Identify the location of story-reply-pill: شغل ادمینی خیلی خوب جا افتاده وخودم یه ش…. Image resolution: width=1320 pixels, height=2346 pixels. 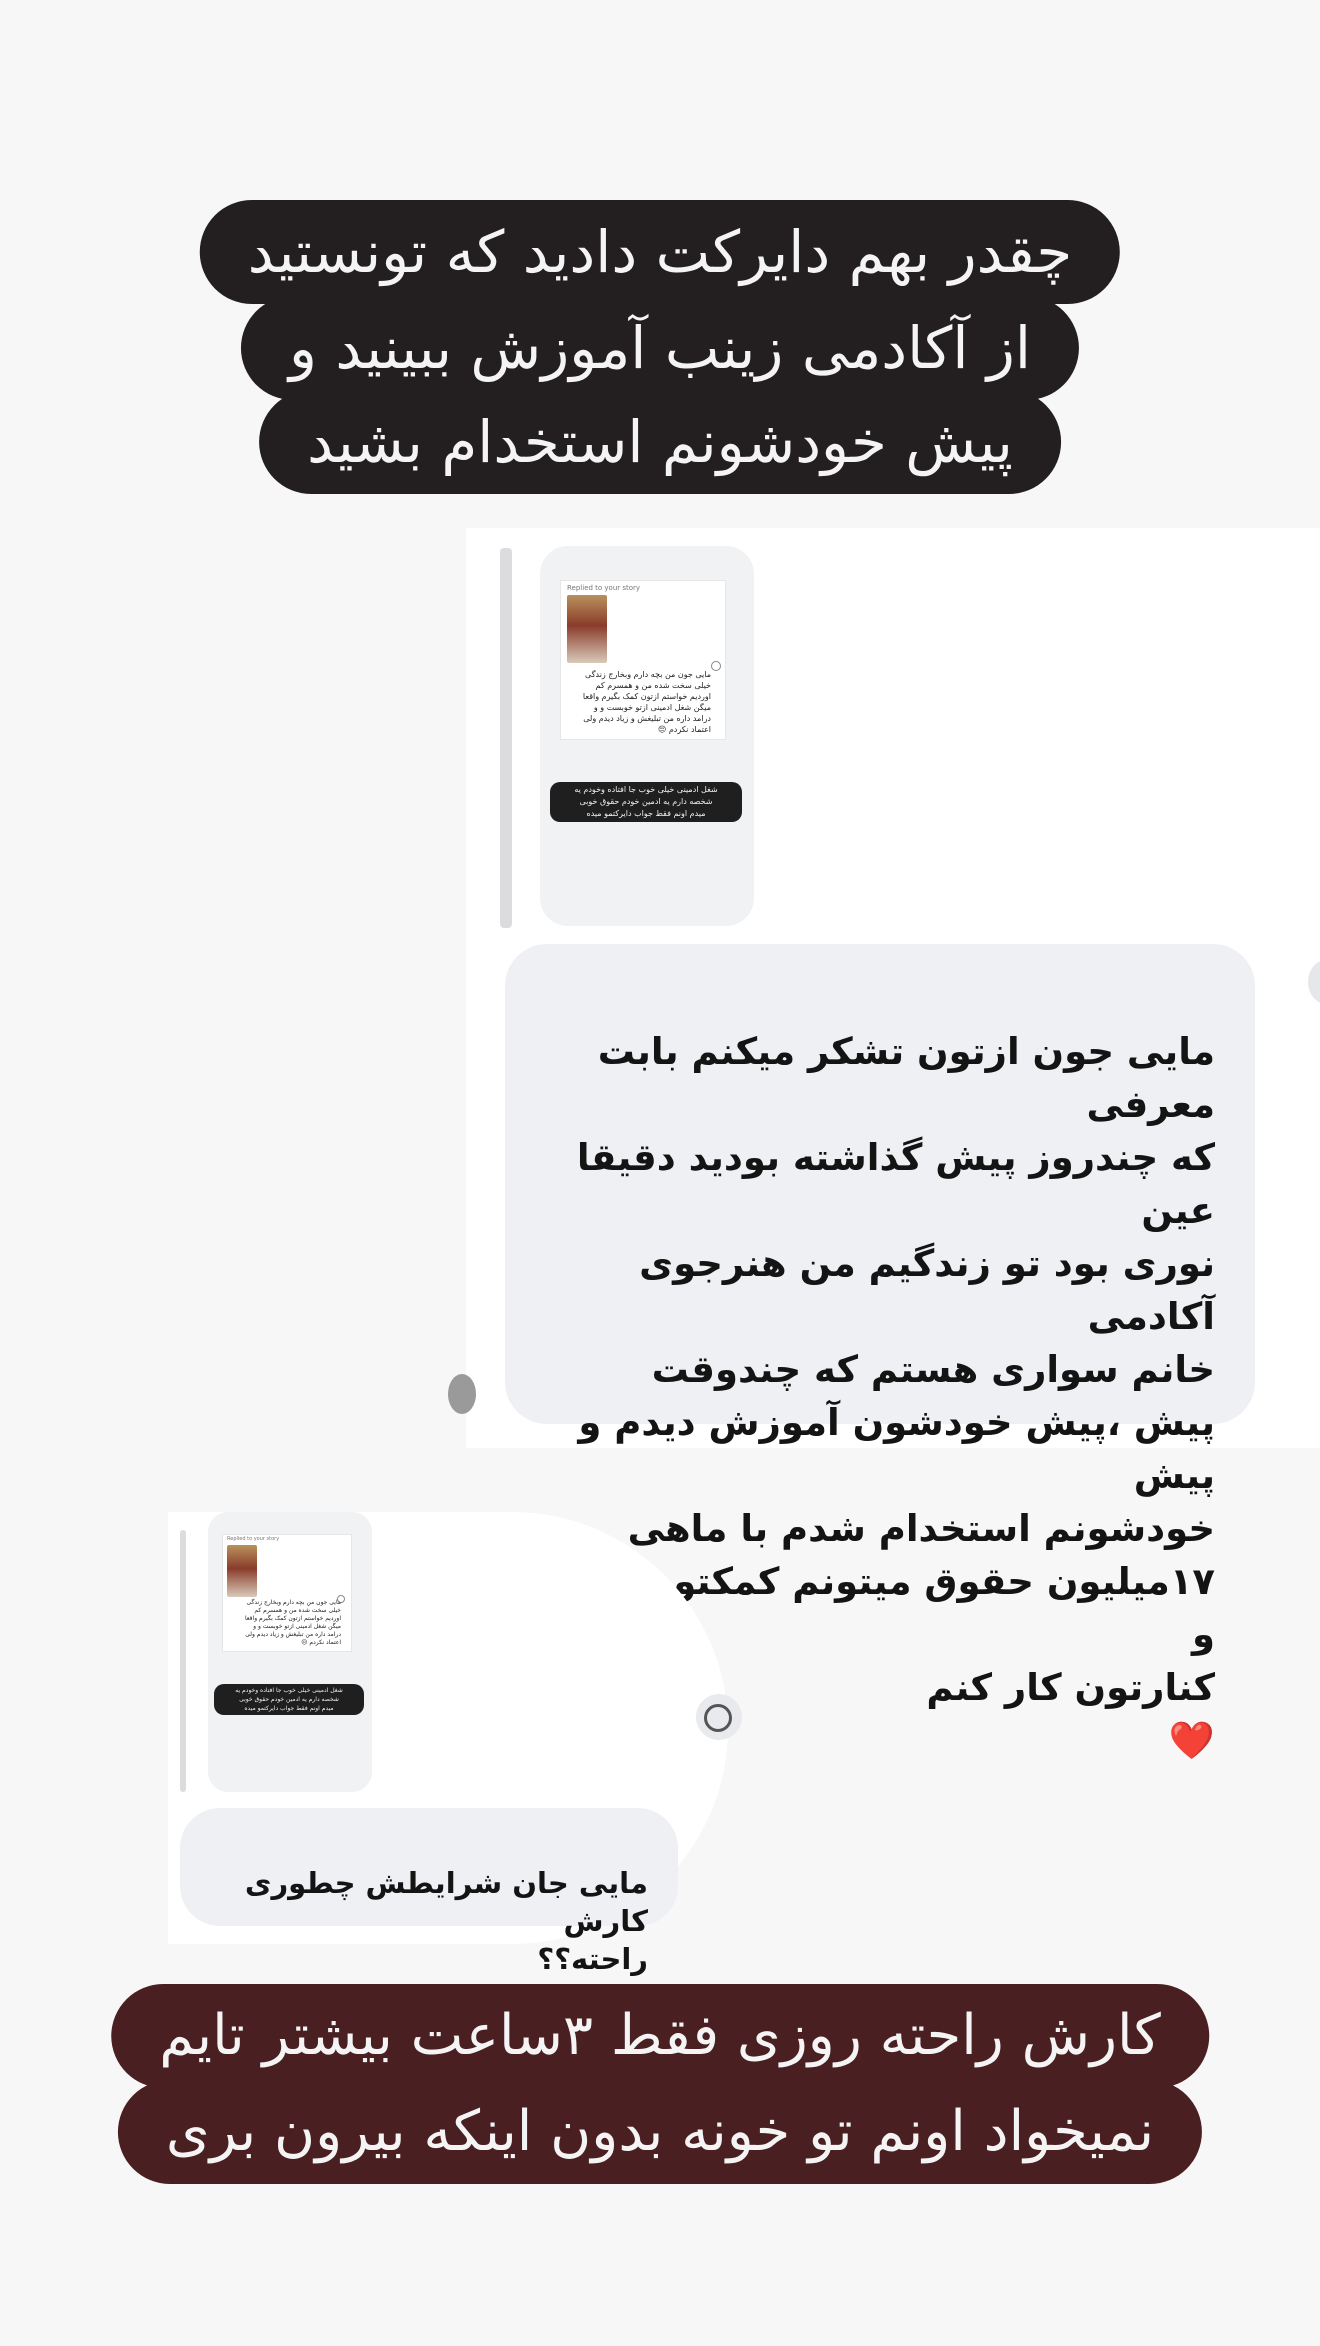
(646, 802).